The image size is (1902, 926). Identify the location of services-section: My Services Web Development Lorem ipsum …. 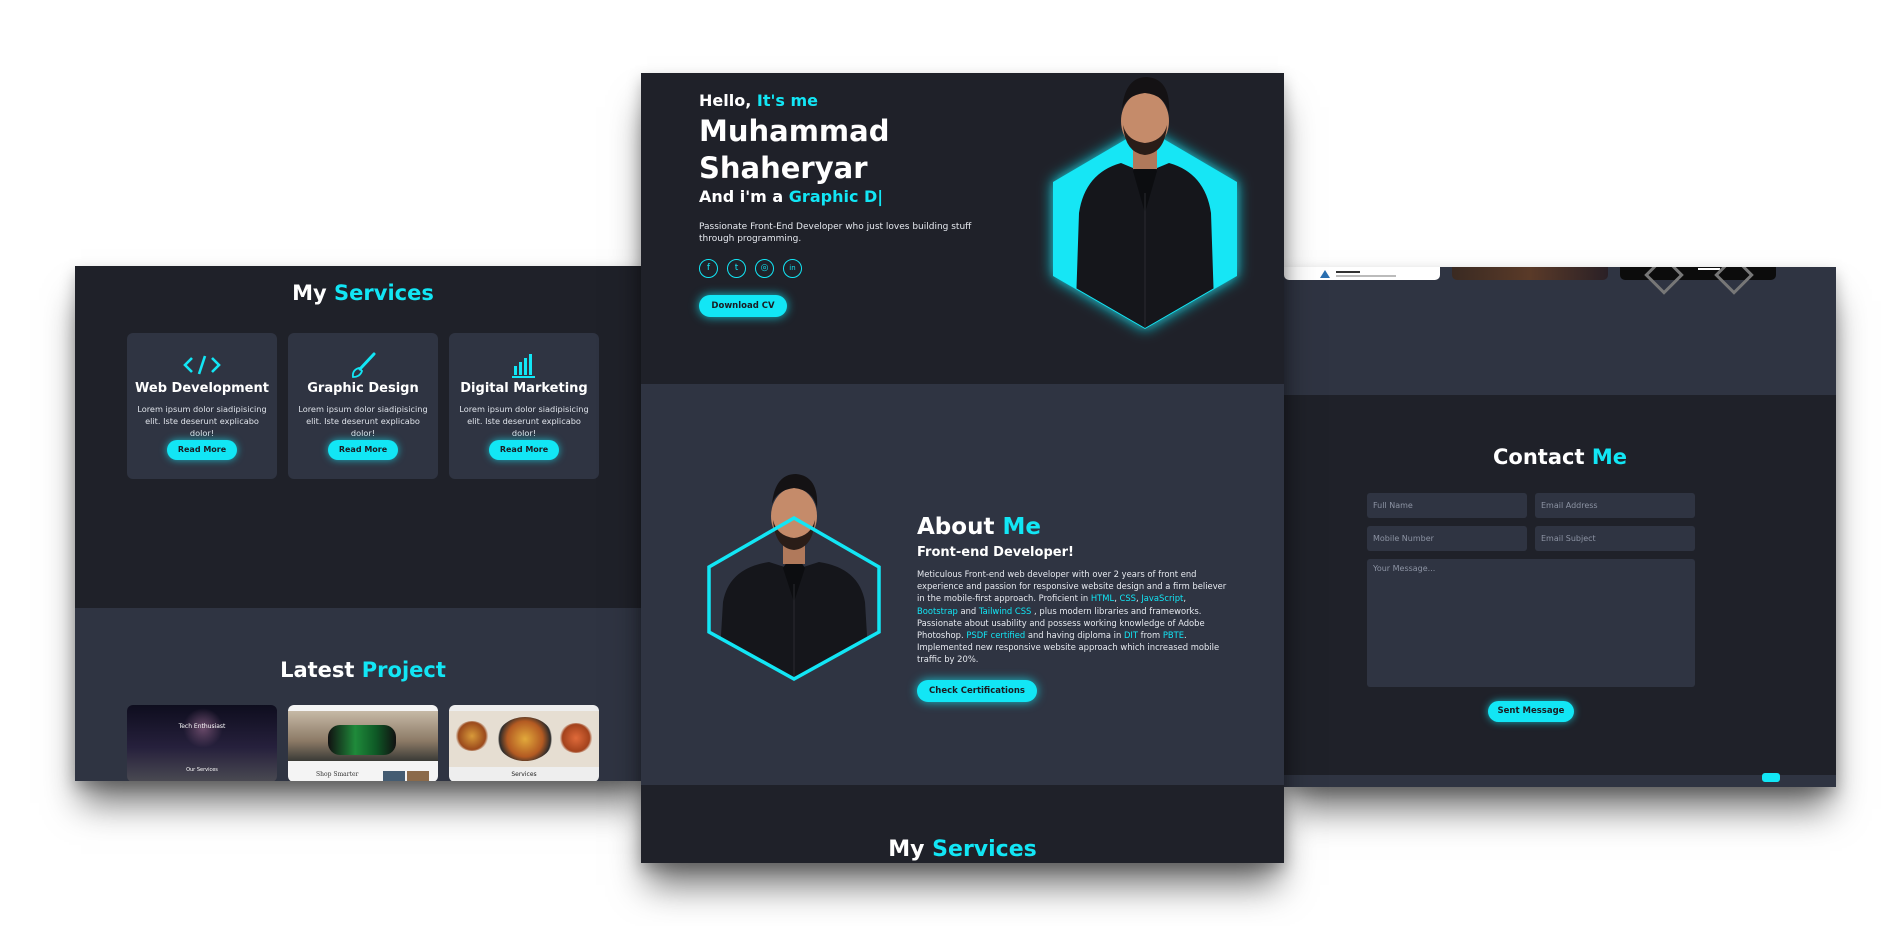
(363, 437).